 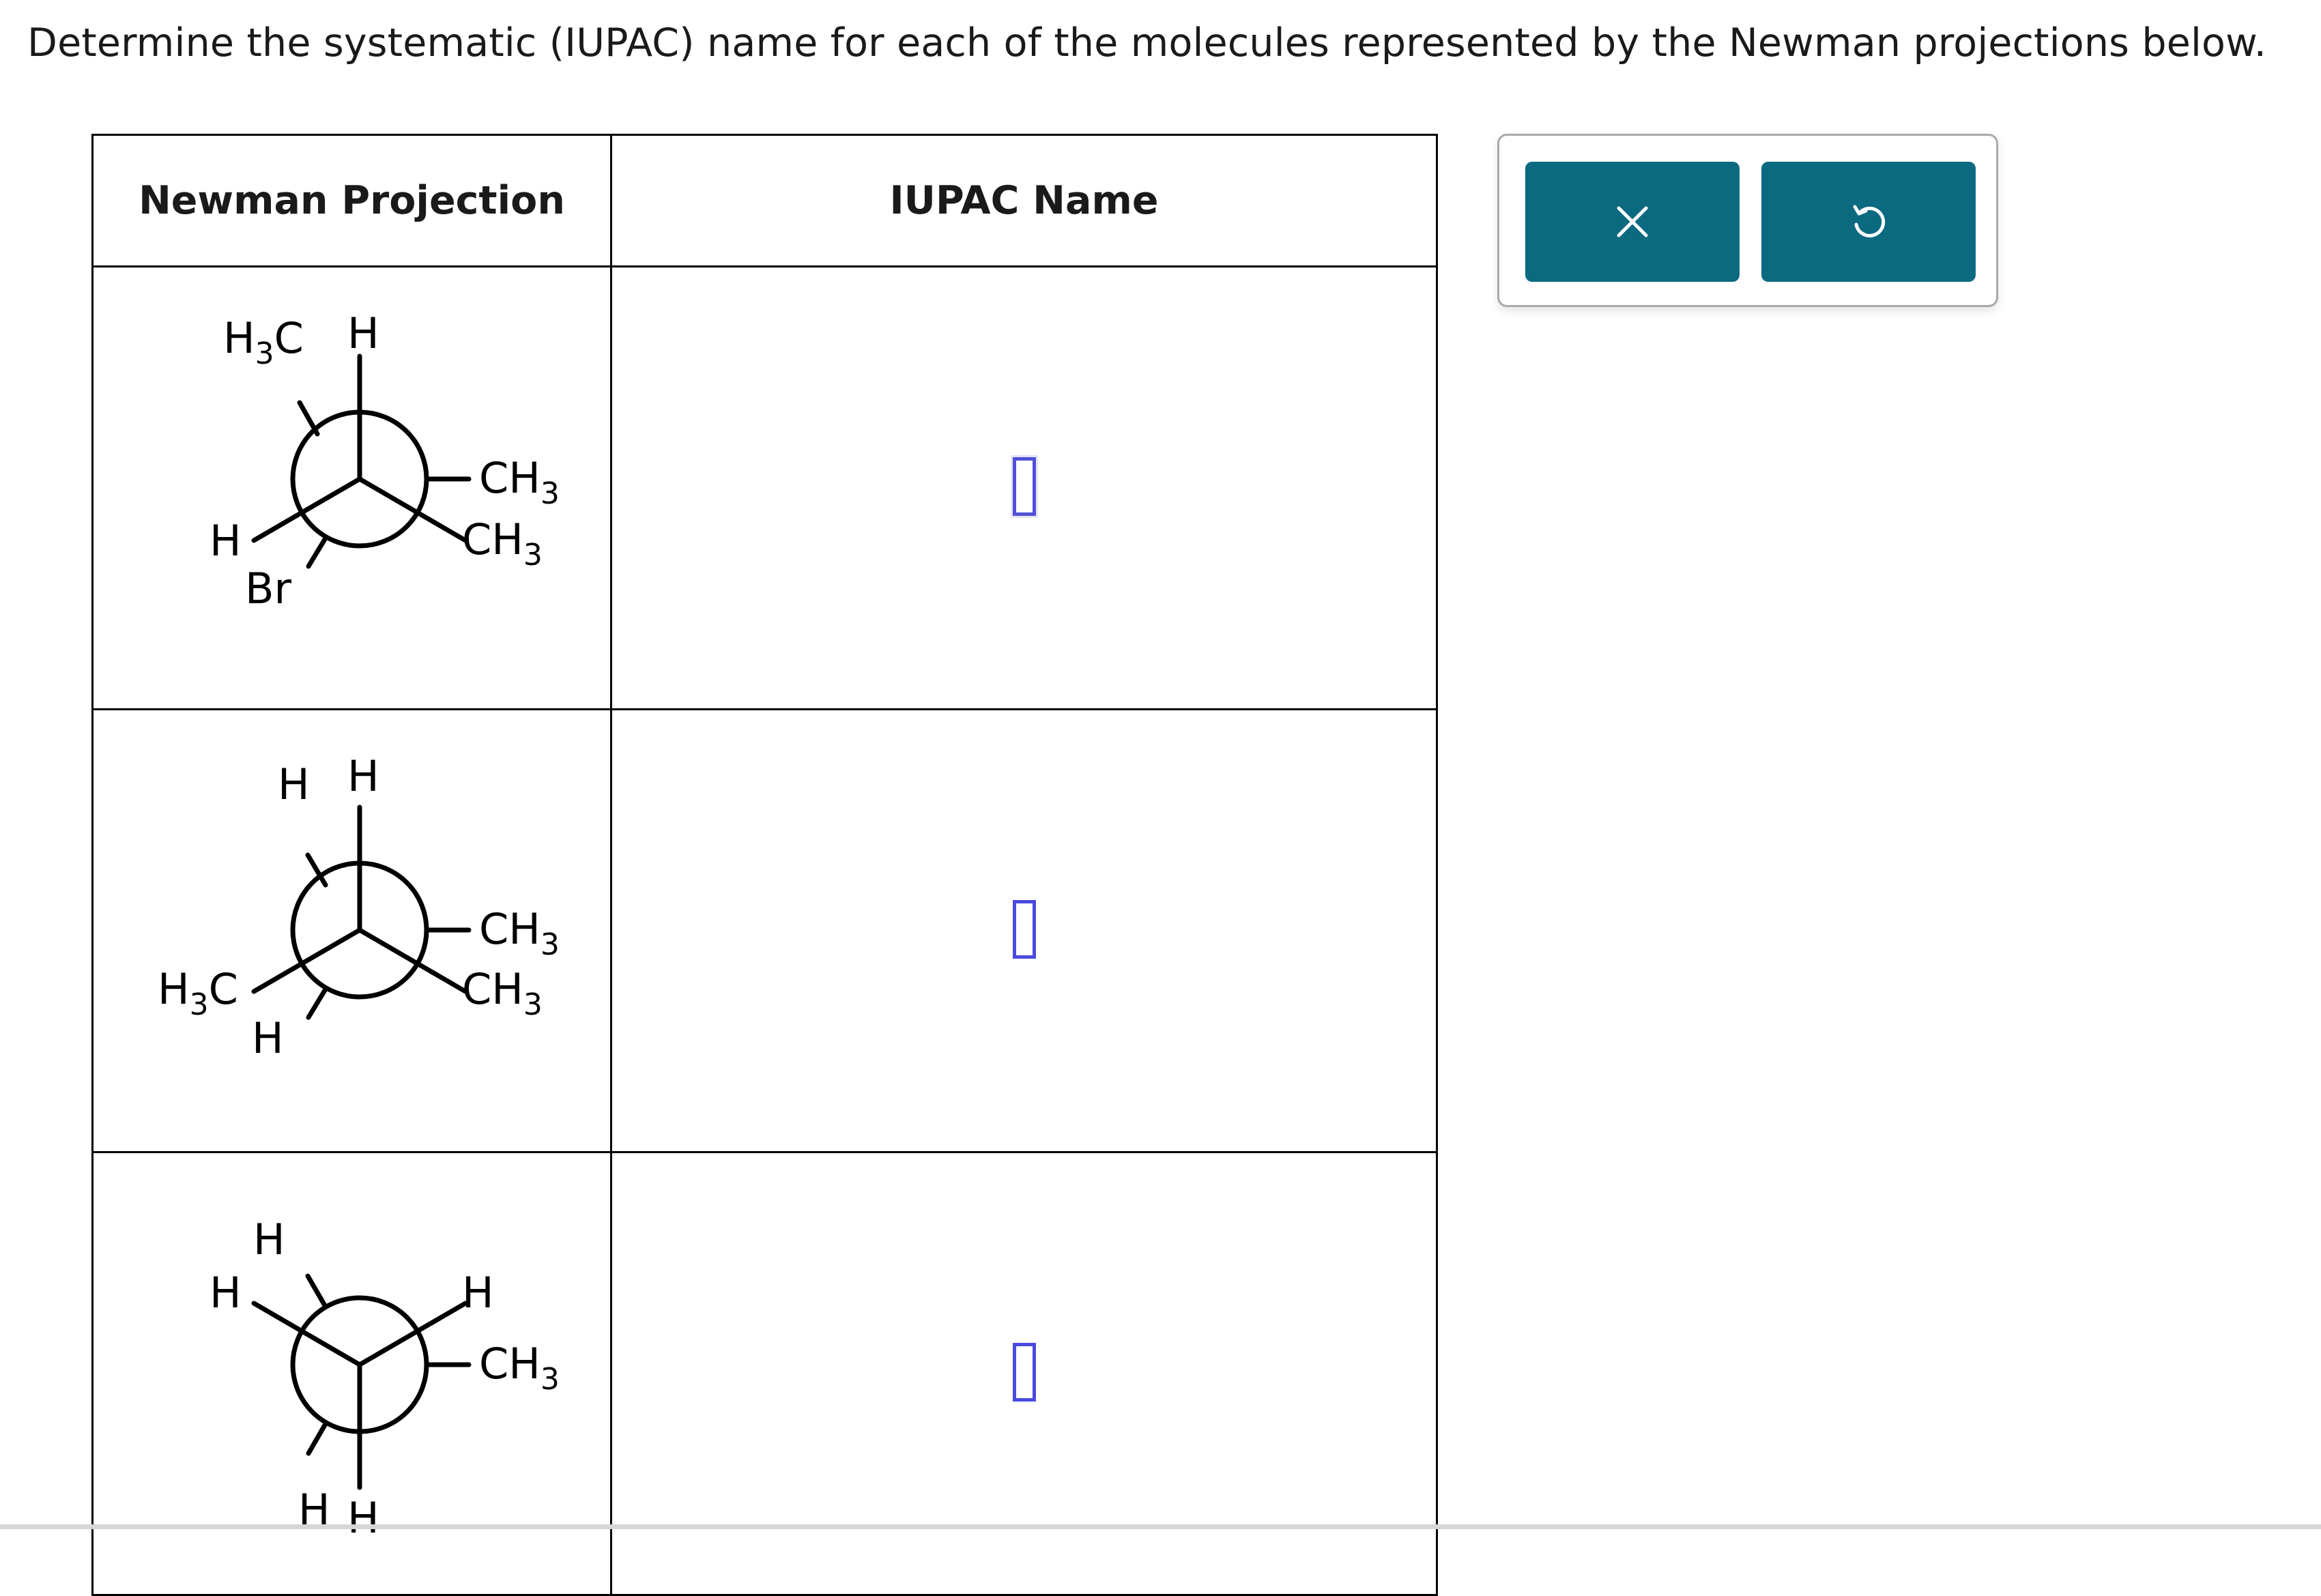 I want to click on header-iupac-name: IUPAC Name, so click(x=1024, y=201).